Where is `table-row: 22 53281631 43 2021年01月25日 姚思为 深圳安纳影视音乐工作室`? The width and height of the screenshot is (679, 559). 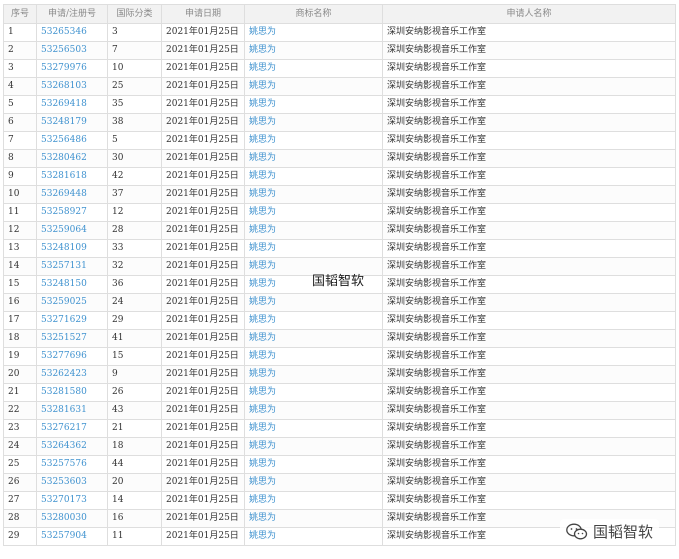
table-row: 22 53281631 43 2021年01月25日 姚思为 深圳安纳影视音乐工作室 is located at coordinates (339, 410).